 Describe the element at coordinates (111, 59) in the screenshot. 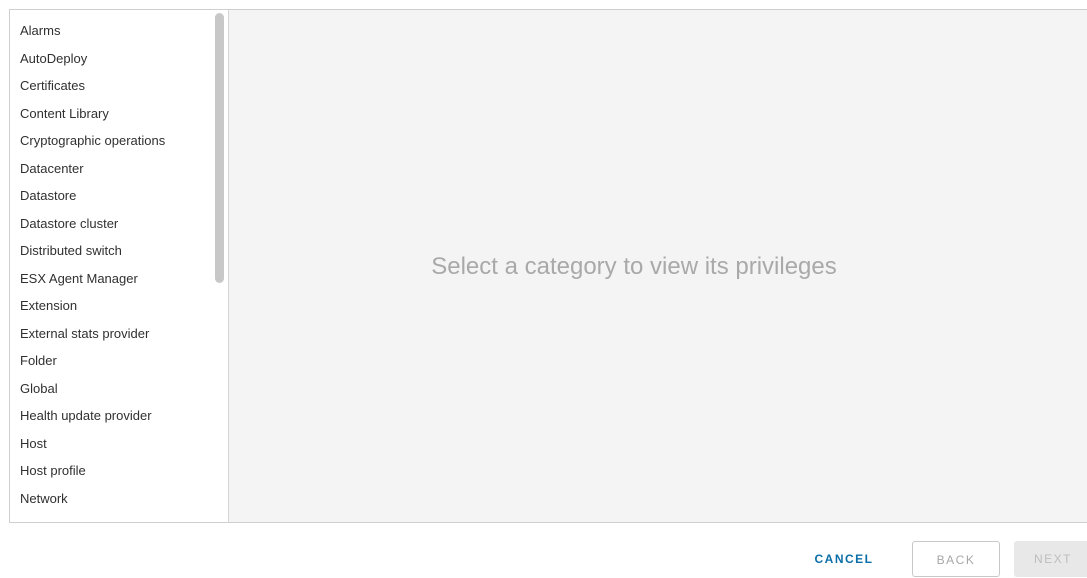

I see `category-item: AutoDeploy` at that location.